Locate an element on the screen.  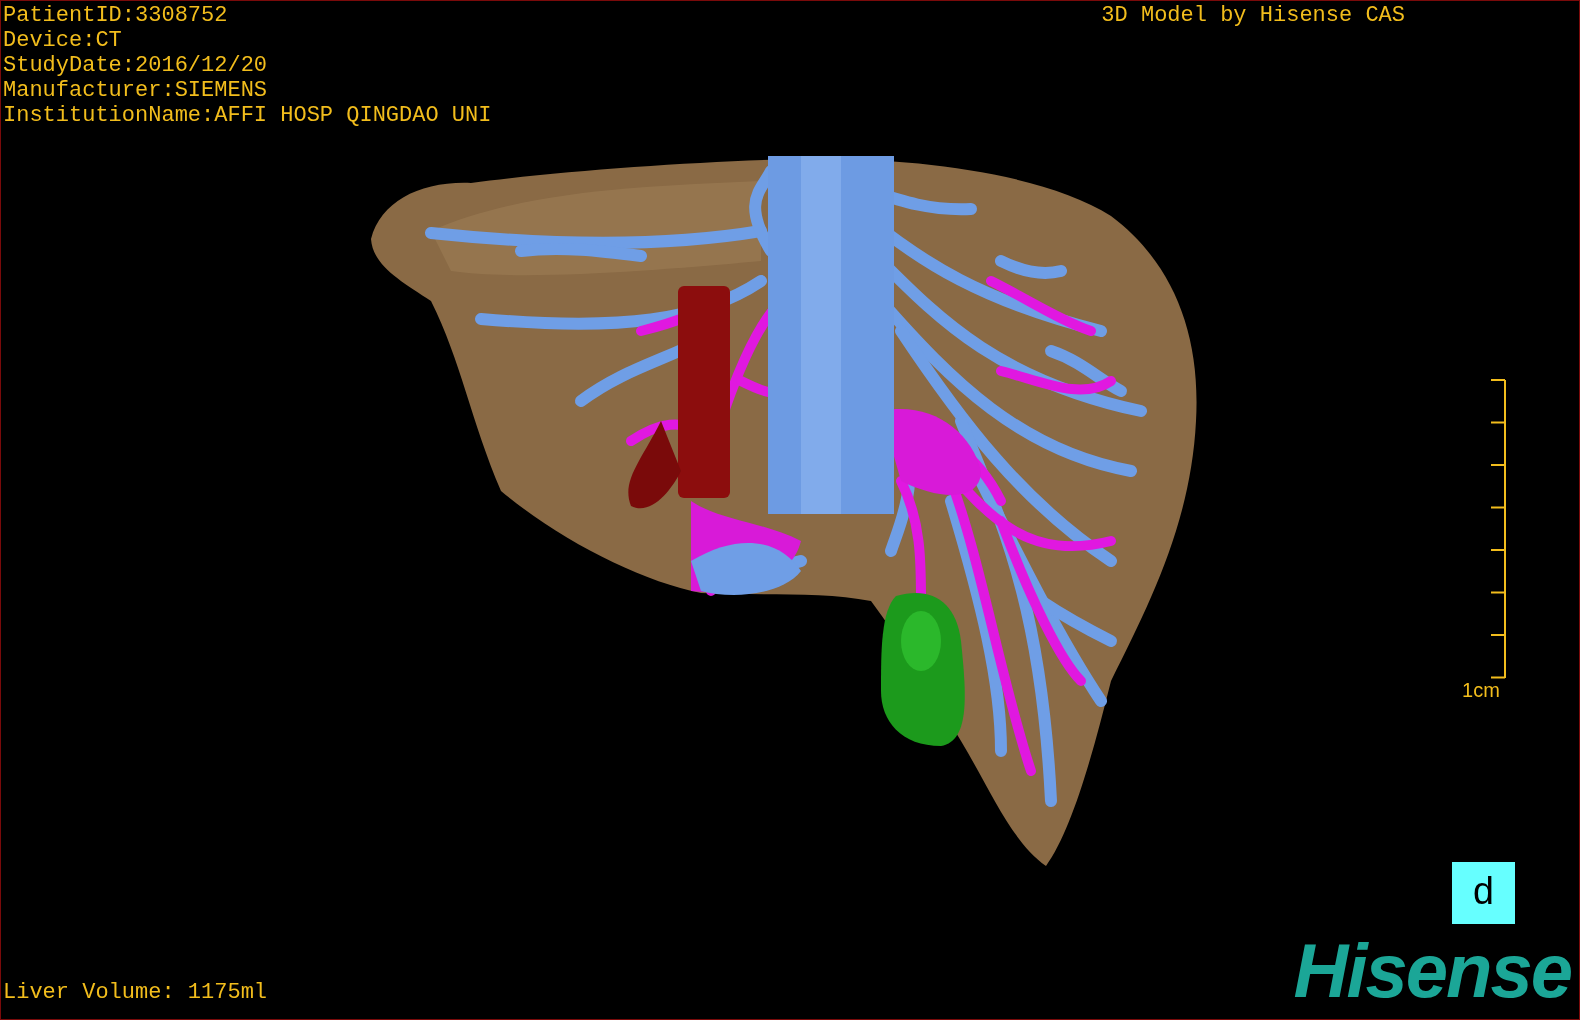
liver-volume-text: Liver Volume: 1175ml is located at coordinates (135, 992).